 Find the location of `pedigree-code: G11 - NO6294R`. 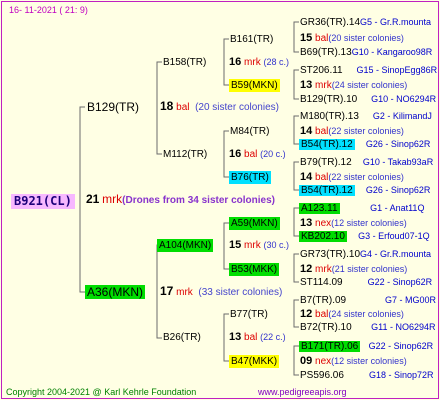

pedigree-code: G11 - NO6294R is located at coordinates (403, 327).